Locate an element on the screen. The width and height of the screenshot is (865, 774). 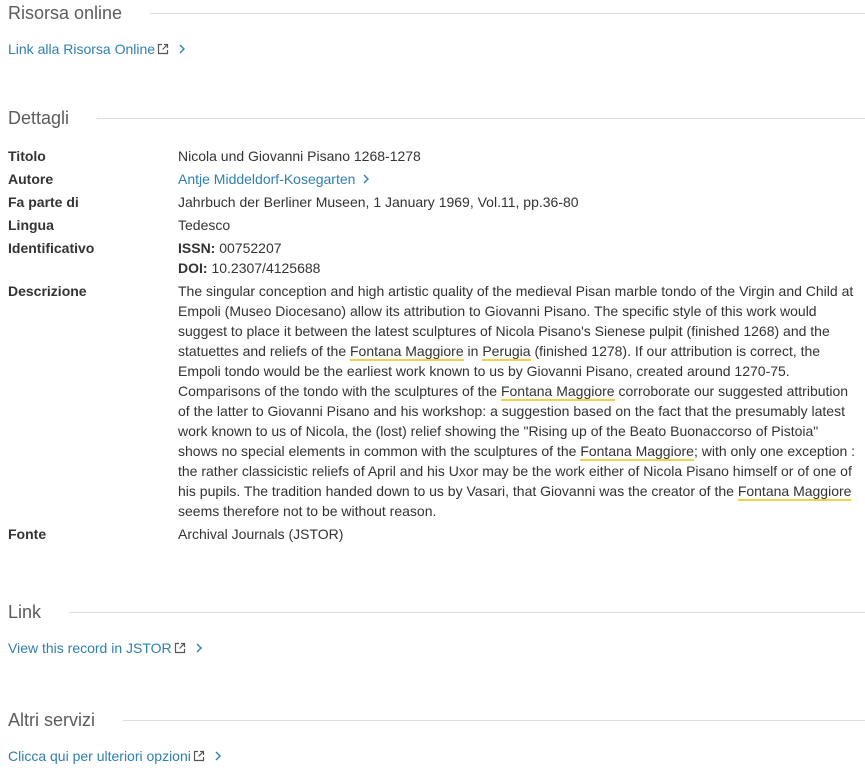
more-options-link: Clicca qui per ulteriori opzioni is located at coordinates (115, 756).